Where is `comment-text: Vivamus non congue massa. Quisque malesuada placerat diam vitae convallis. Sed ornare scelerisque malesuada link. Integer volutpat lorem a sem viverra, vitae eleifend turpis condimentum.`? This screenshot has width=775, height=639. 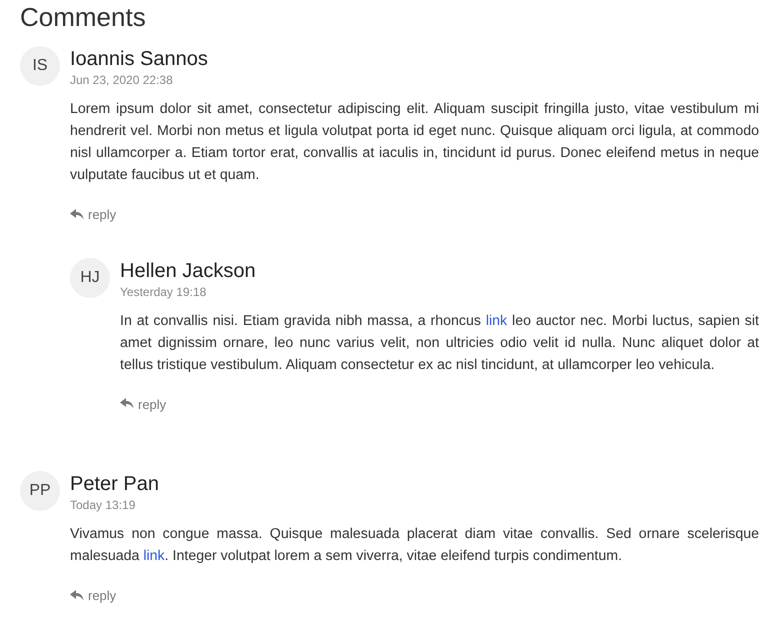 comment-text: Vivamus non congue massa. Quisque malesuada placerat diam vitae convallis. Sed ornare scelerisque malesuada link. Integer volutpat lorem a sem viverra, vitae eleifend turpis condimentum. is located at coordinates (414, 545).